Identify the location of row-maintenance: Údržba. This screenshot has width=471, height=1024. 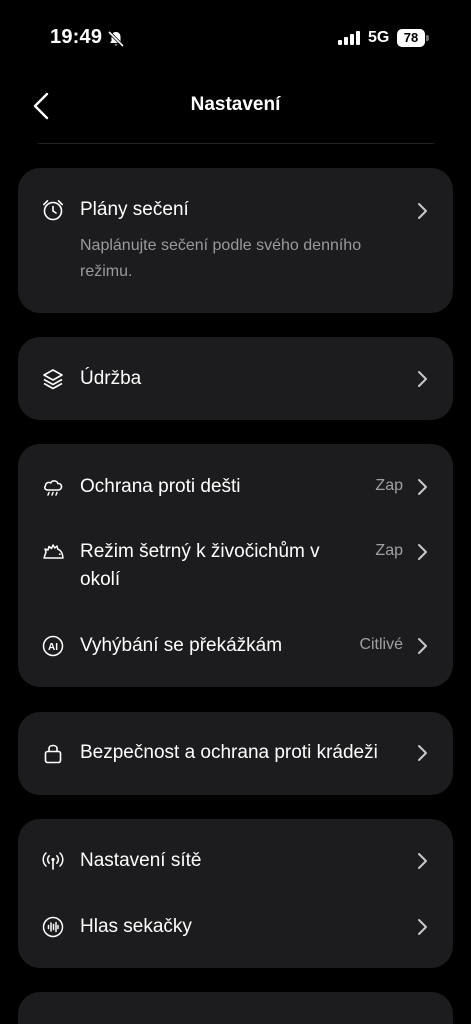
(235, 378).